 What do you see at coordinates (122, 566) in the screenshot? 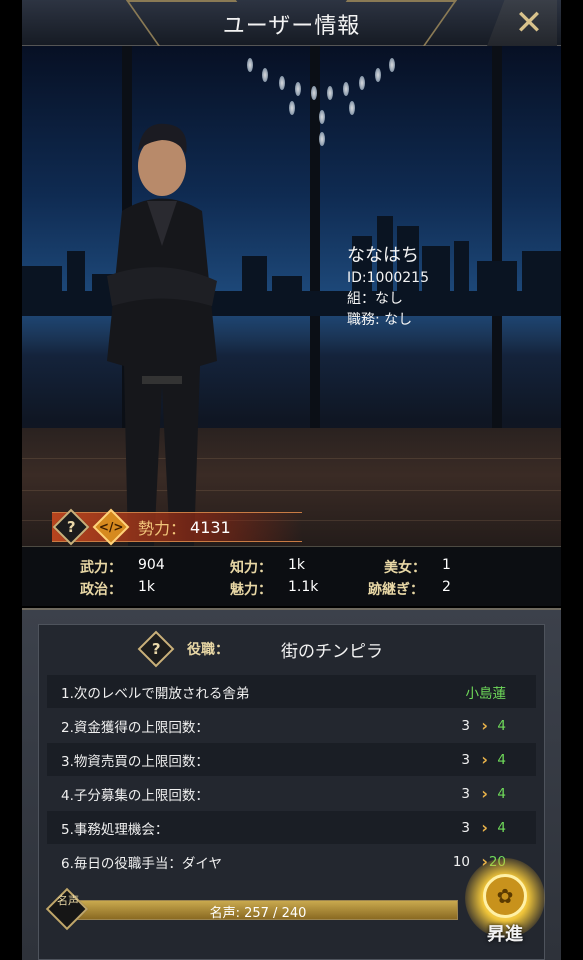
I see `stat-strength: 武力： 904` at bounding box center [122, 566].